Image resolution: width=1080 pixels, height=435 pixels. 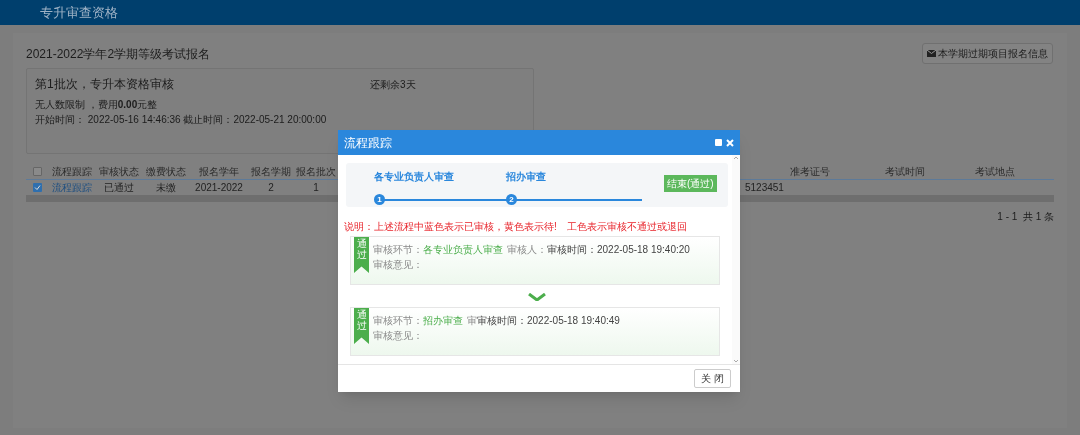 I want to click on end-badge: 结束(通过), so click(x=690, y=183).